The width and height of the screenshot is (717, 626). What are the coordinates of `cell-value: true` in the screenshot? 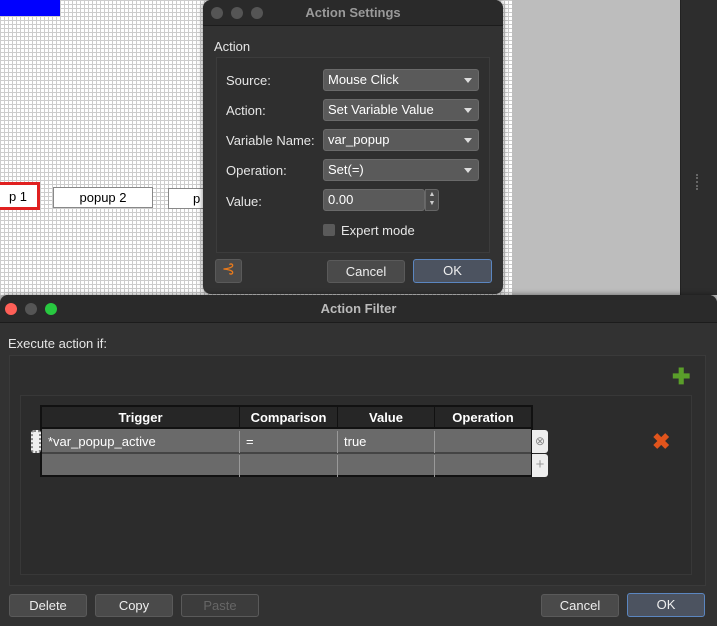 It's located at (386, 442).